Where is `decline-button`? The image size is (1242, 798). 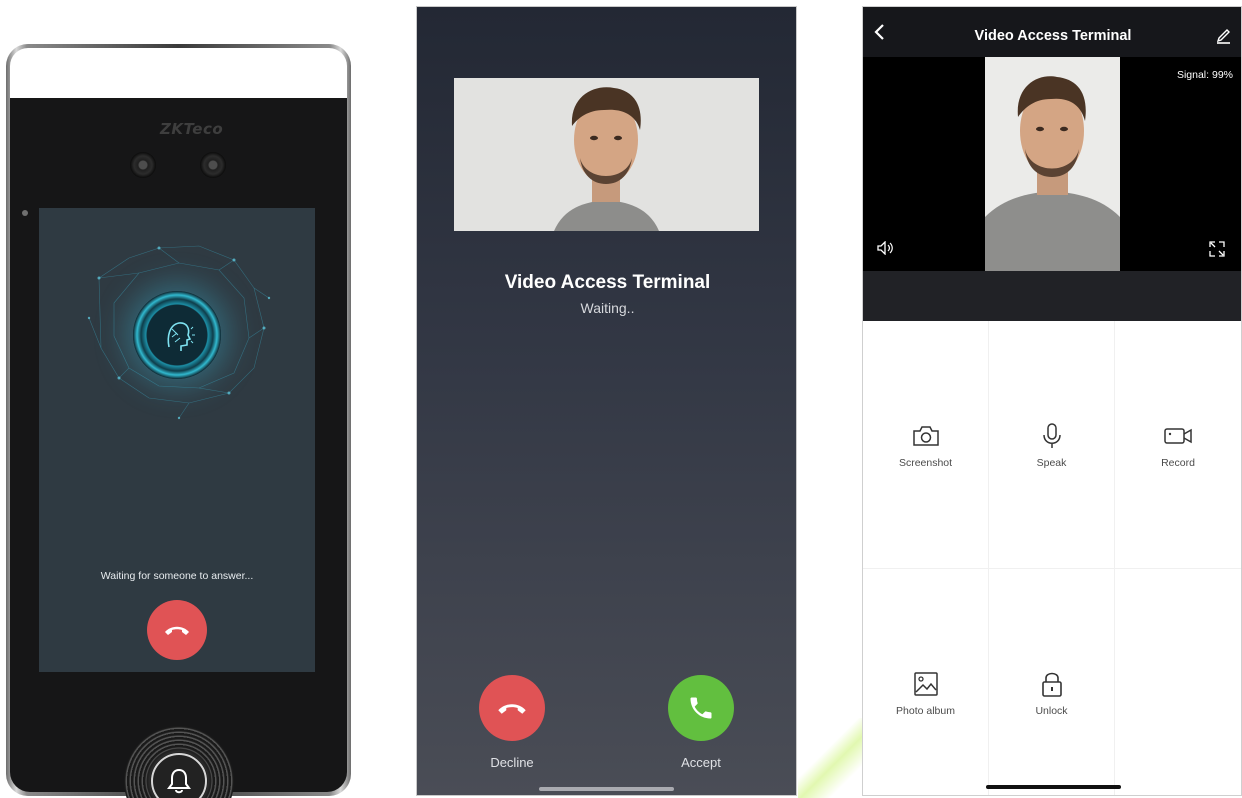
decline-button is located at coordinates (512, 708).